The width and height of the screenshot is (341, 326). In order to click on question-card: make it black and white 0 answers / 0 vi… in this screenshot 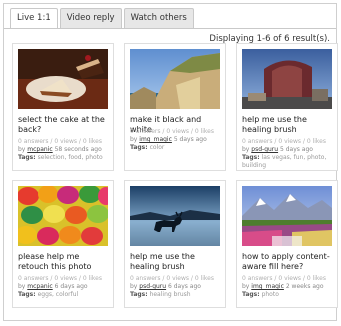, I will do `click(175, 107)`.